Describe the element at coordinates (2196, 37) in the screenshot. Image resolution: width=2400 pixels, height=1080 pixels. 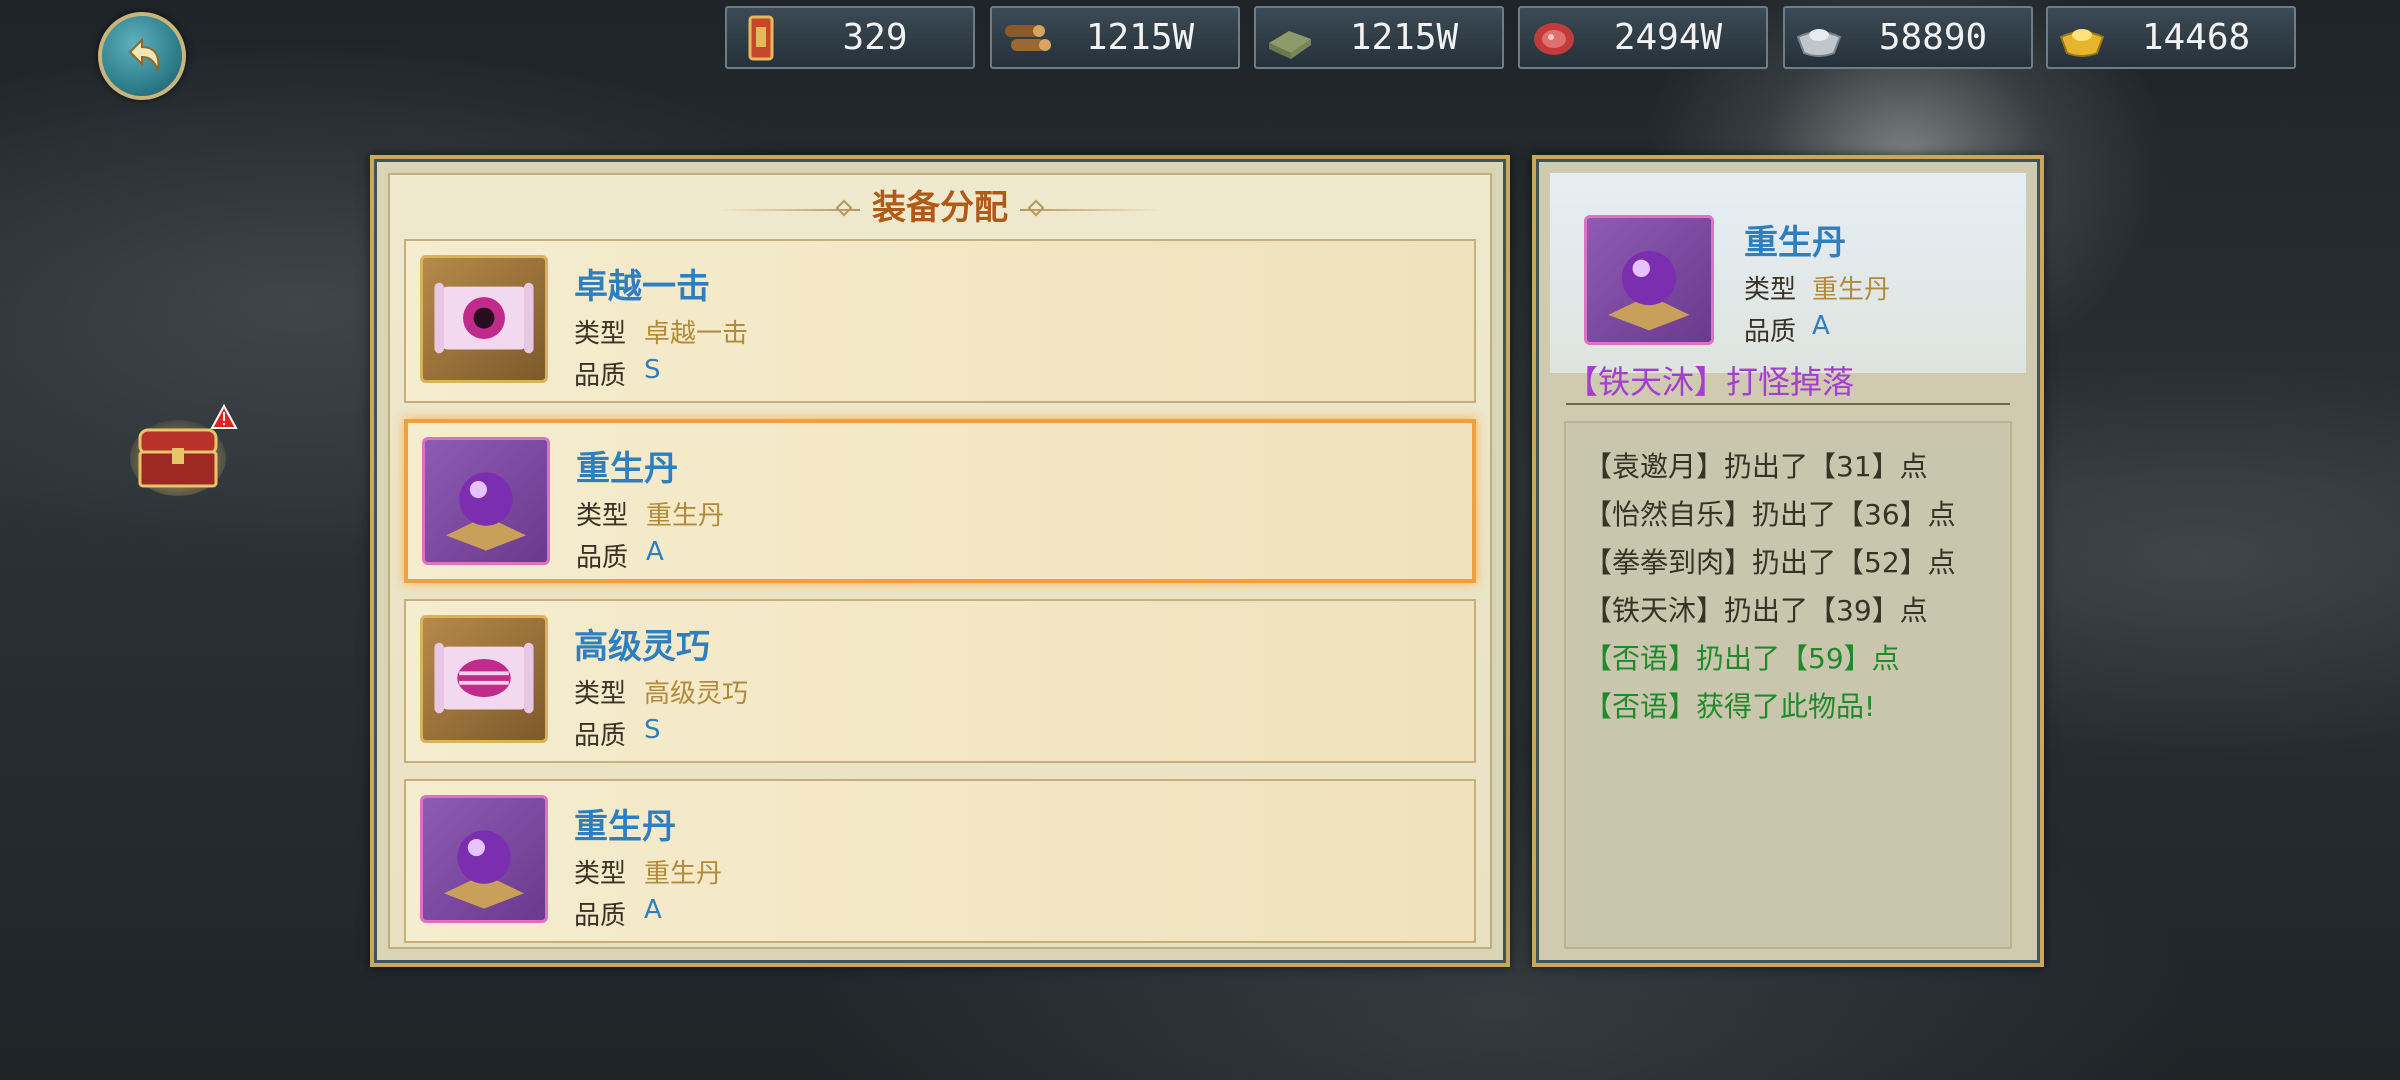
I see `resource-value: 14468` at that location.